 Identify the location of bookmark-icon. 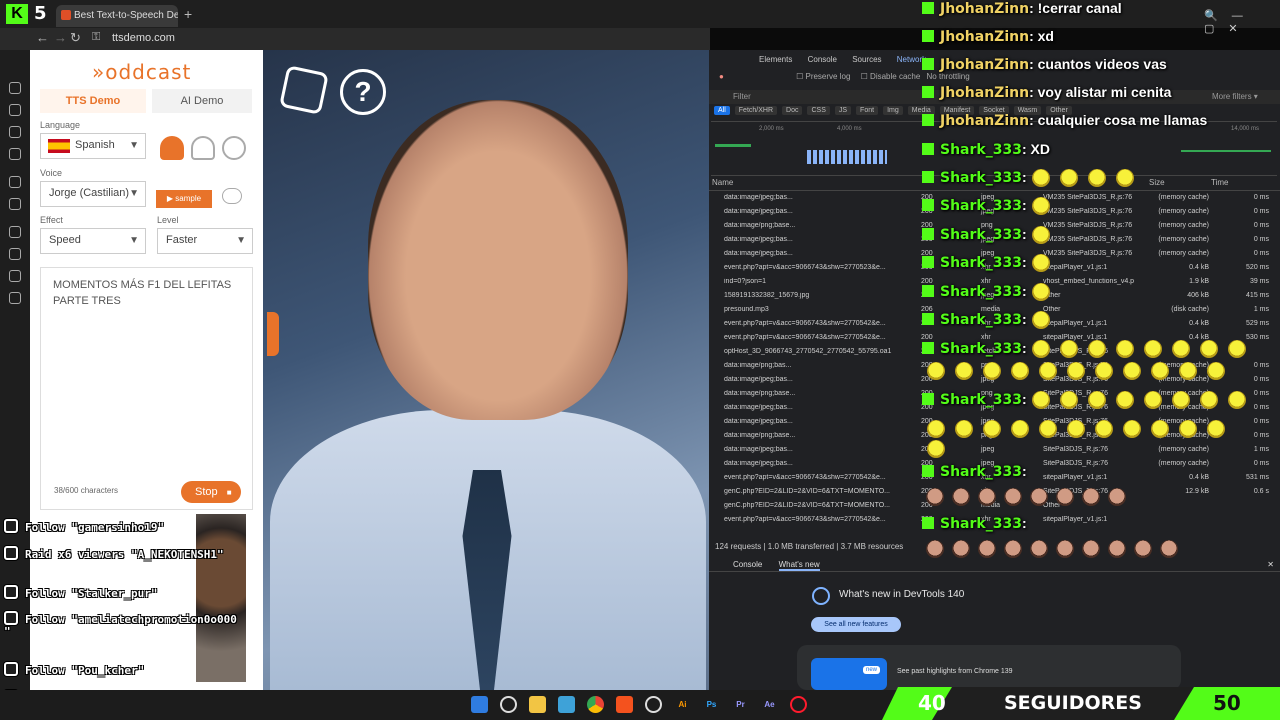
(15, 110).